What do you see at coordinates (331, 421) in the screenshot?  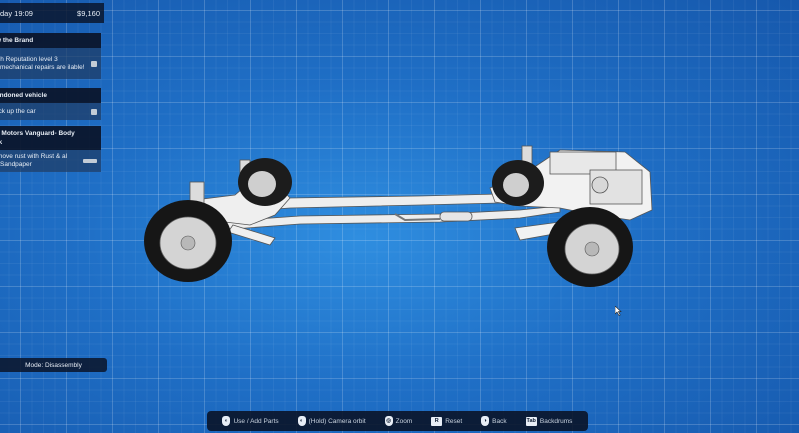 I see `hint-camera-orbit: ◐ (Hold) Camera orbit` at bounding box center [331, 421].